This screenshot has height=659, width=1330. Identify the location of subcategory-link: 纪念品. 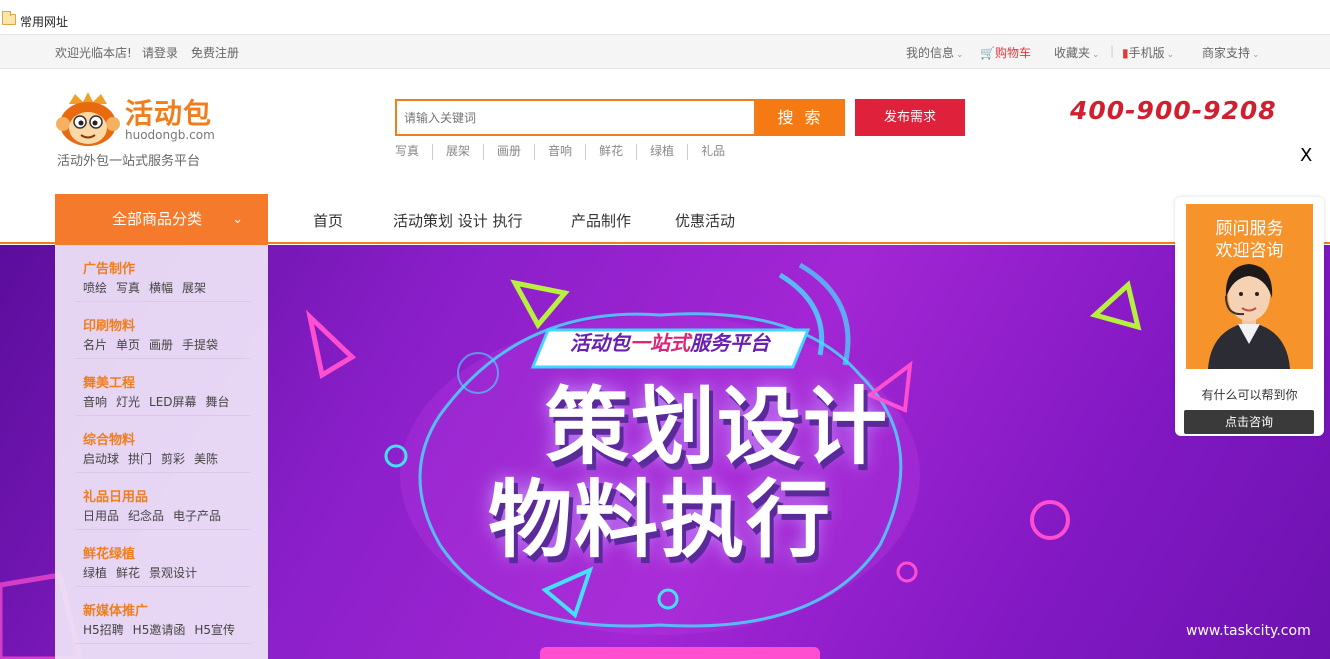
(146, 516).